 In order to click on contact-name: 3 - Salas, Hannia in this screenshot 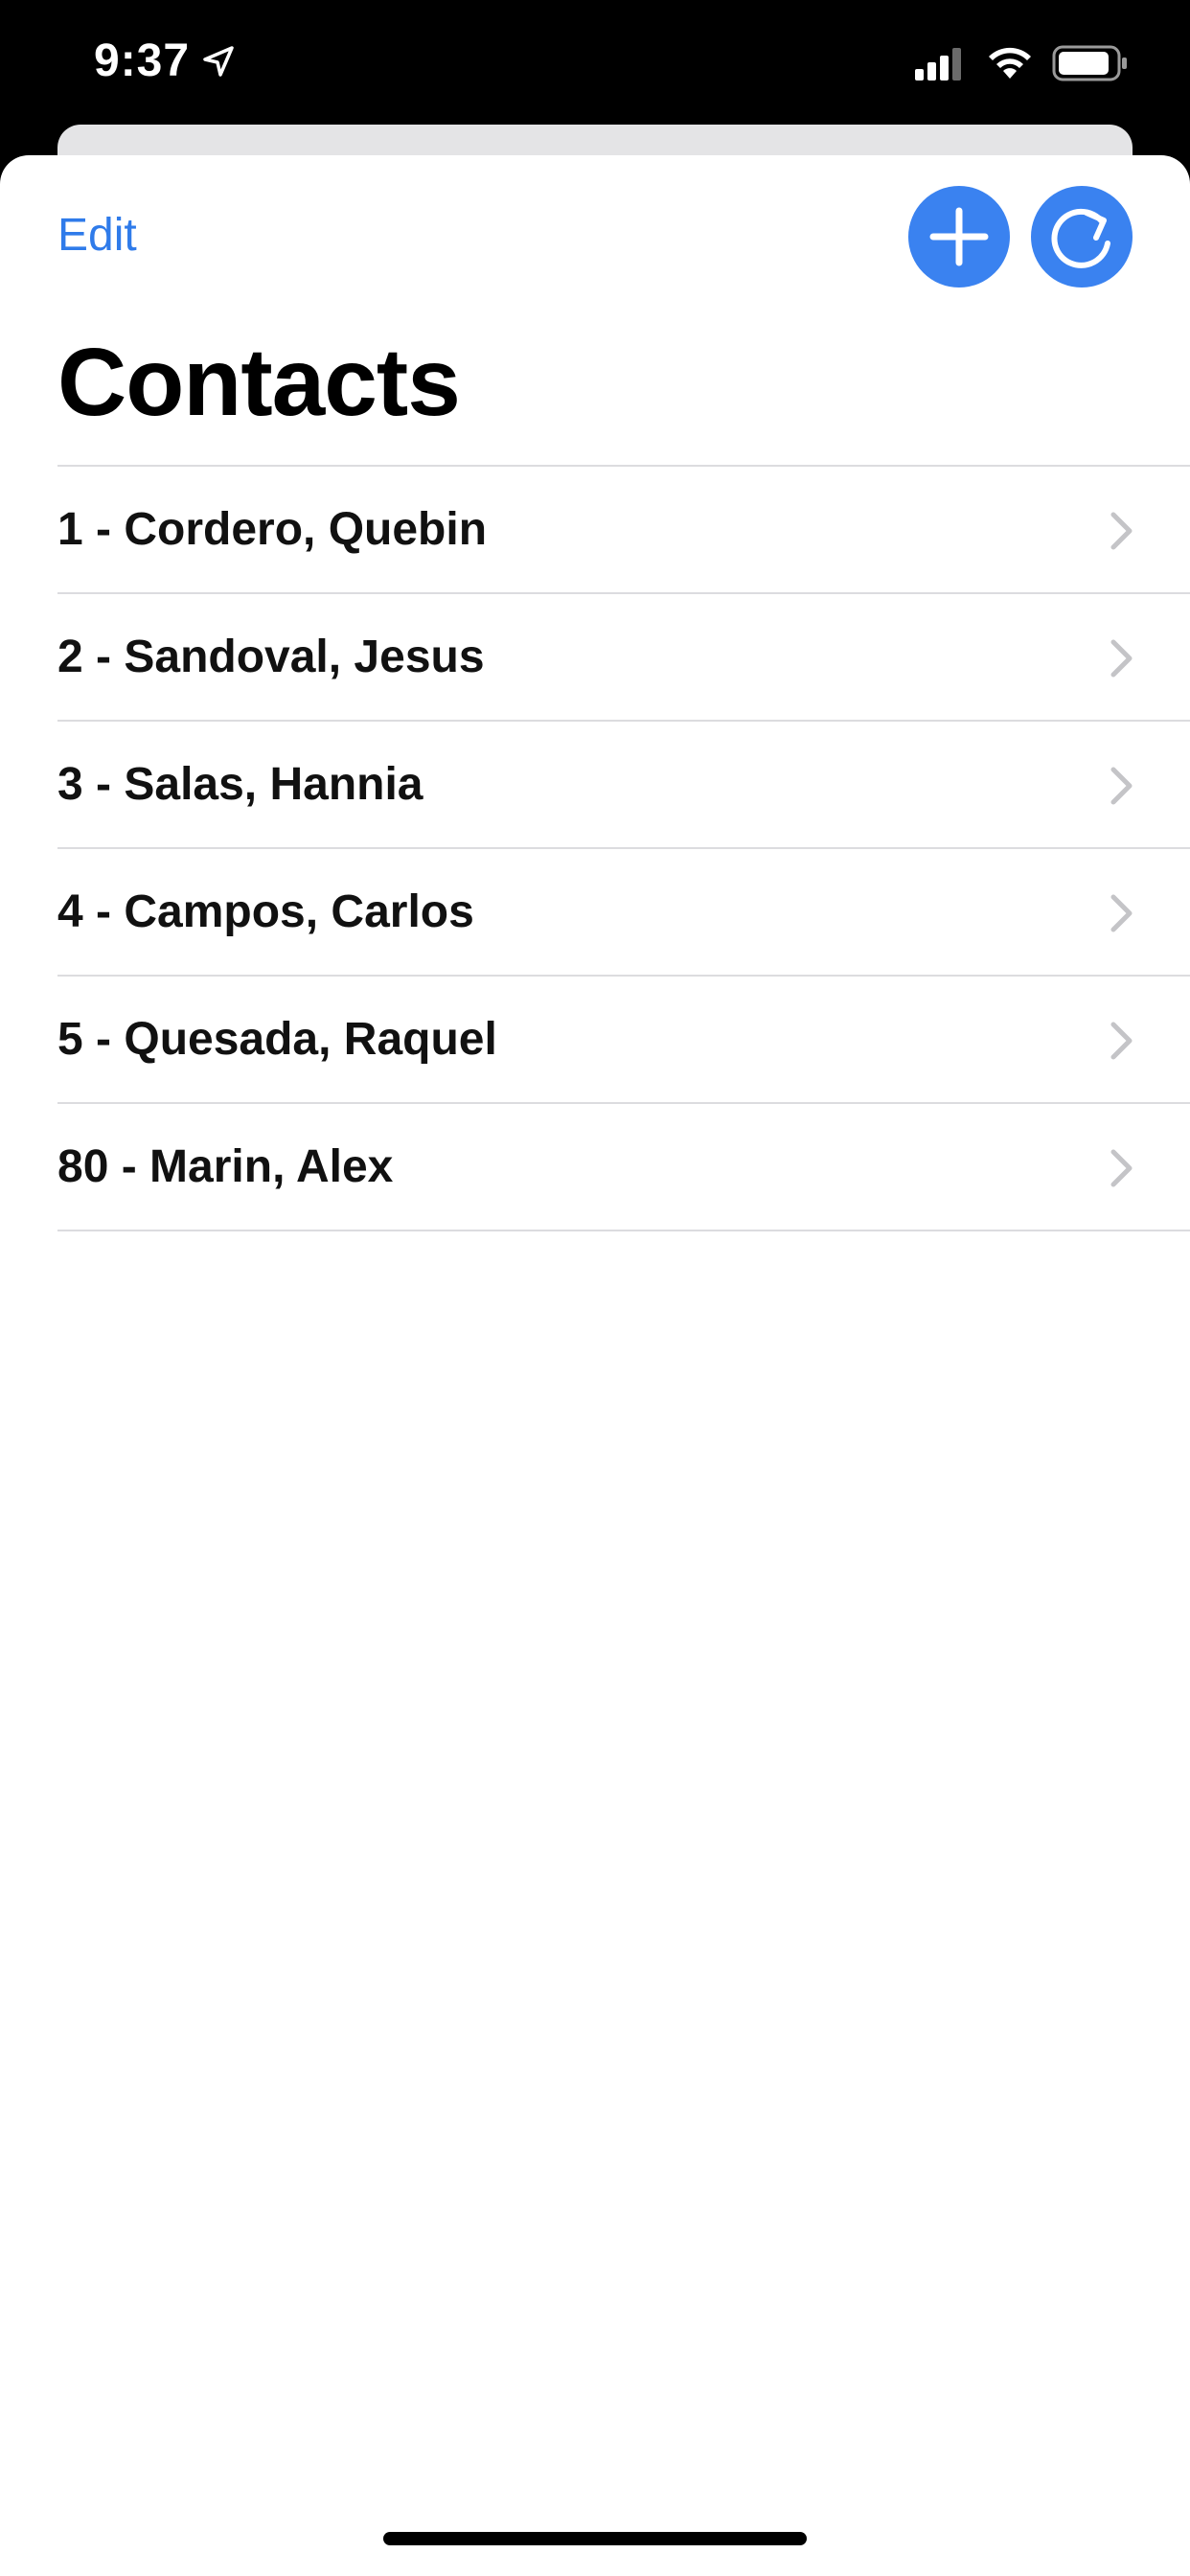, I will do `click(240, 784)`.